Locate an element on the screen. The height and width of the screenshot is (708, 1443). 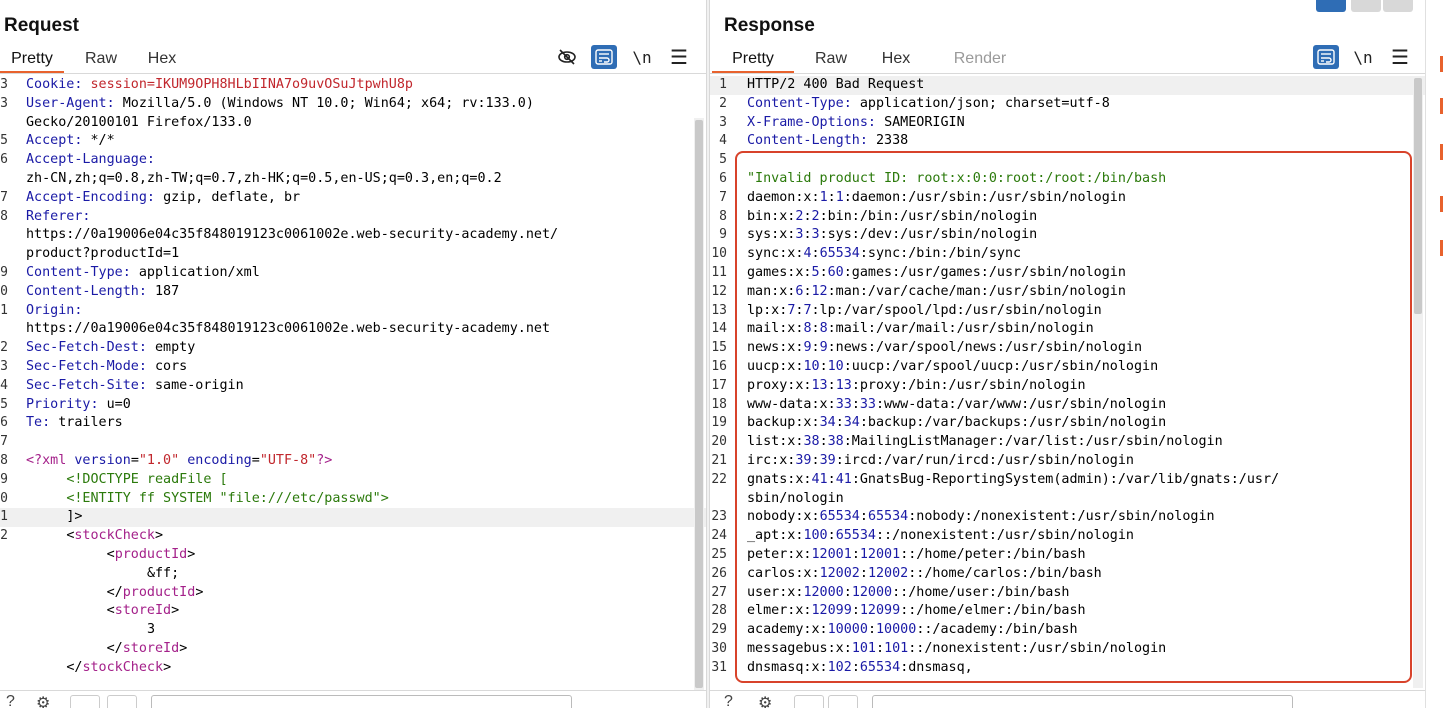
code-text: </stockCheck> is located at coordinates (98, 668).